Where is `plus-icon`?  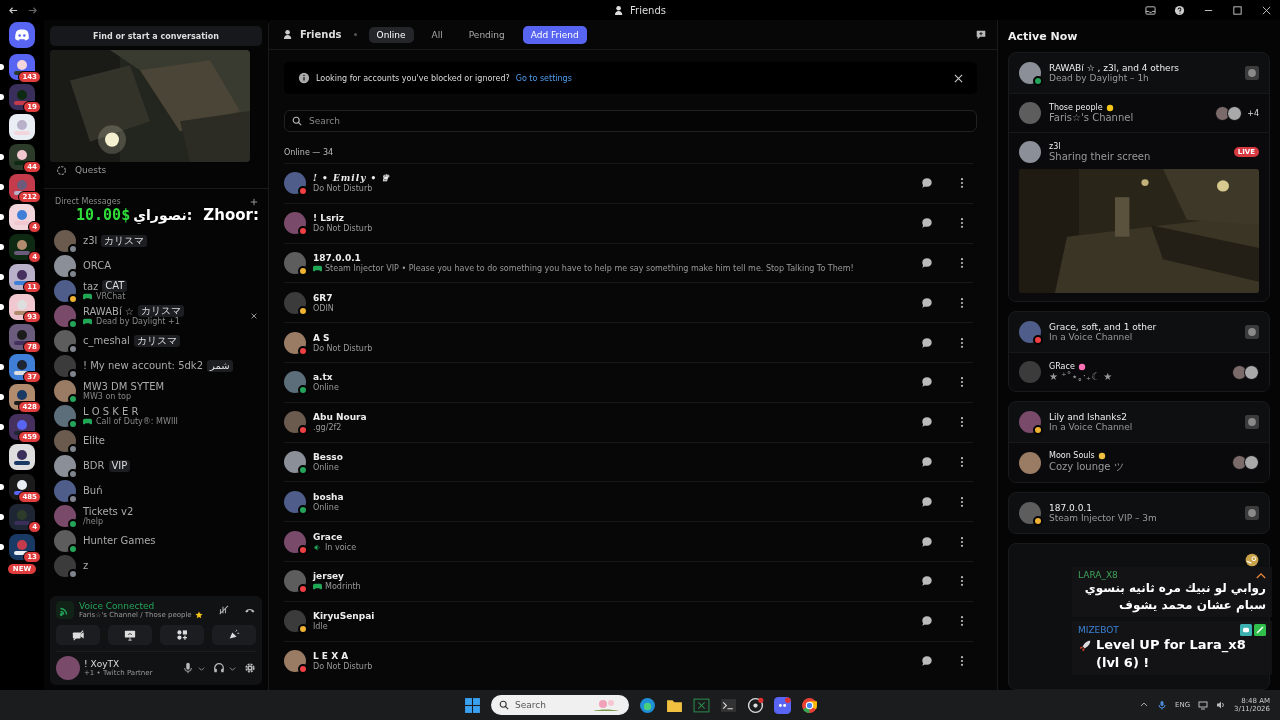
plus-icon is located at coordinates (254, 201).